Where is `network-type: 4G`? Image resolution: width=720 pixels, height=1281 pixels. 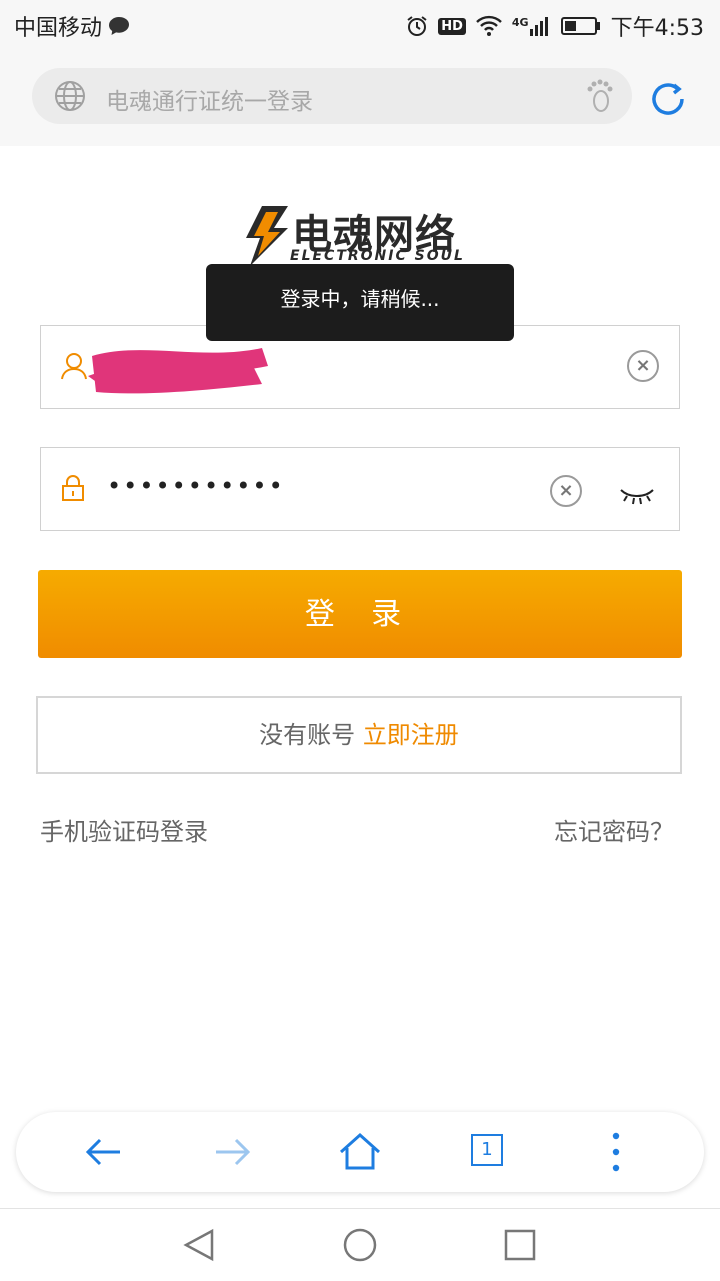
network-type: 4G is located at coordinates (520, 22).